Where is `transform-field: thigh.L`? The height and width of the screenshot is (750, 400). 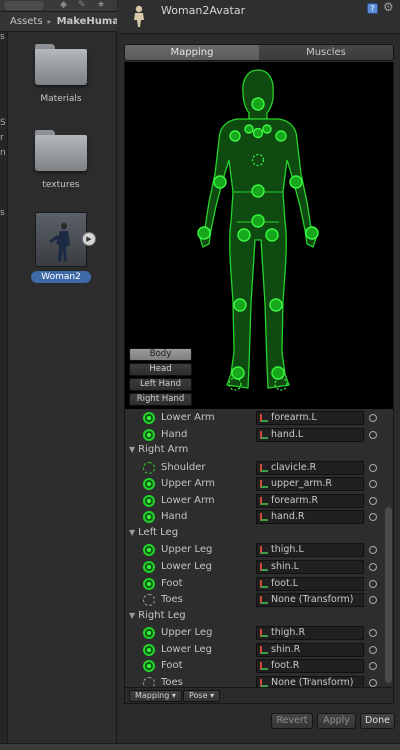 transform-field: thigh.L is located at coordinates (310, 550).